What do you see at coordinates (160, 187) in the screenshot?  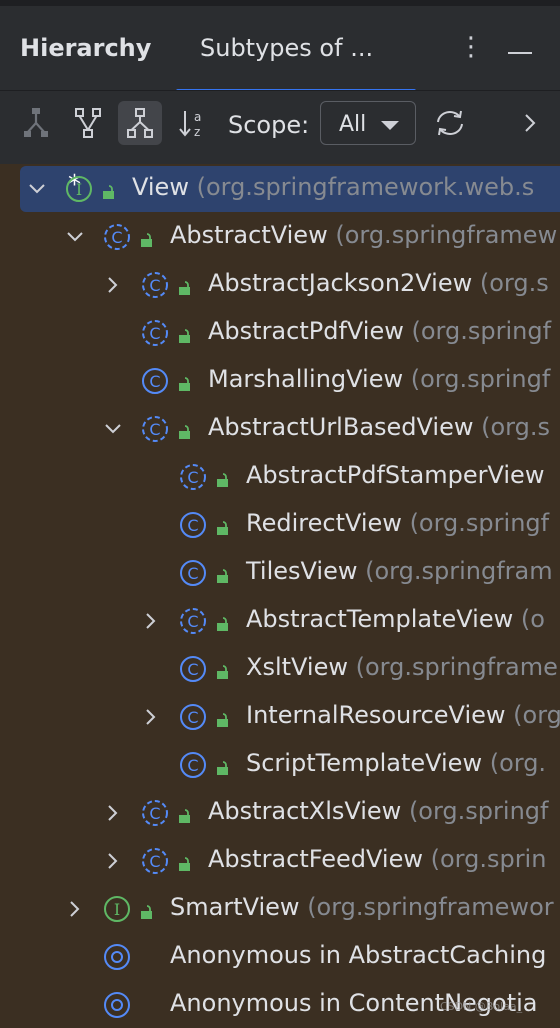 I see `type-name-label: View` at bounding box center [160, 187].